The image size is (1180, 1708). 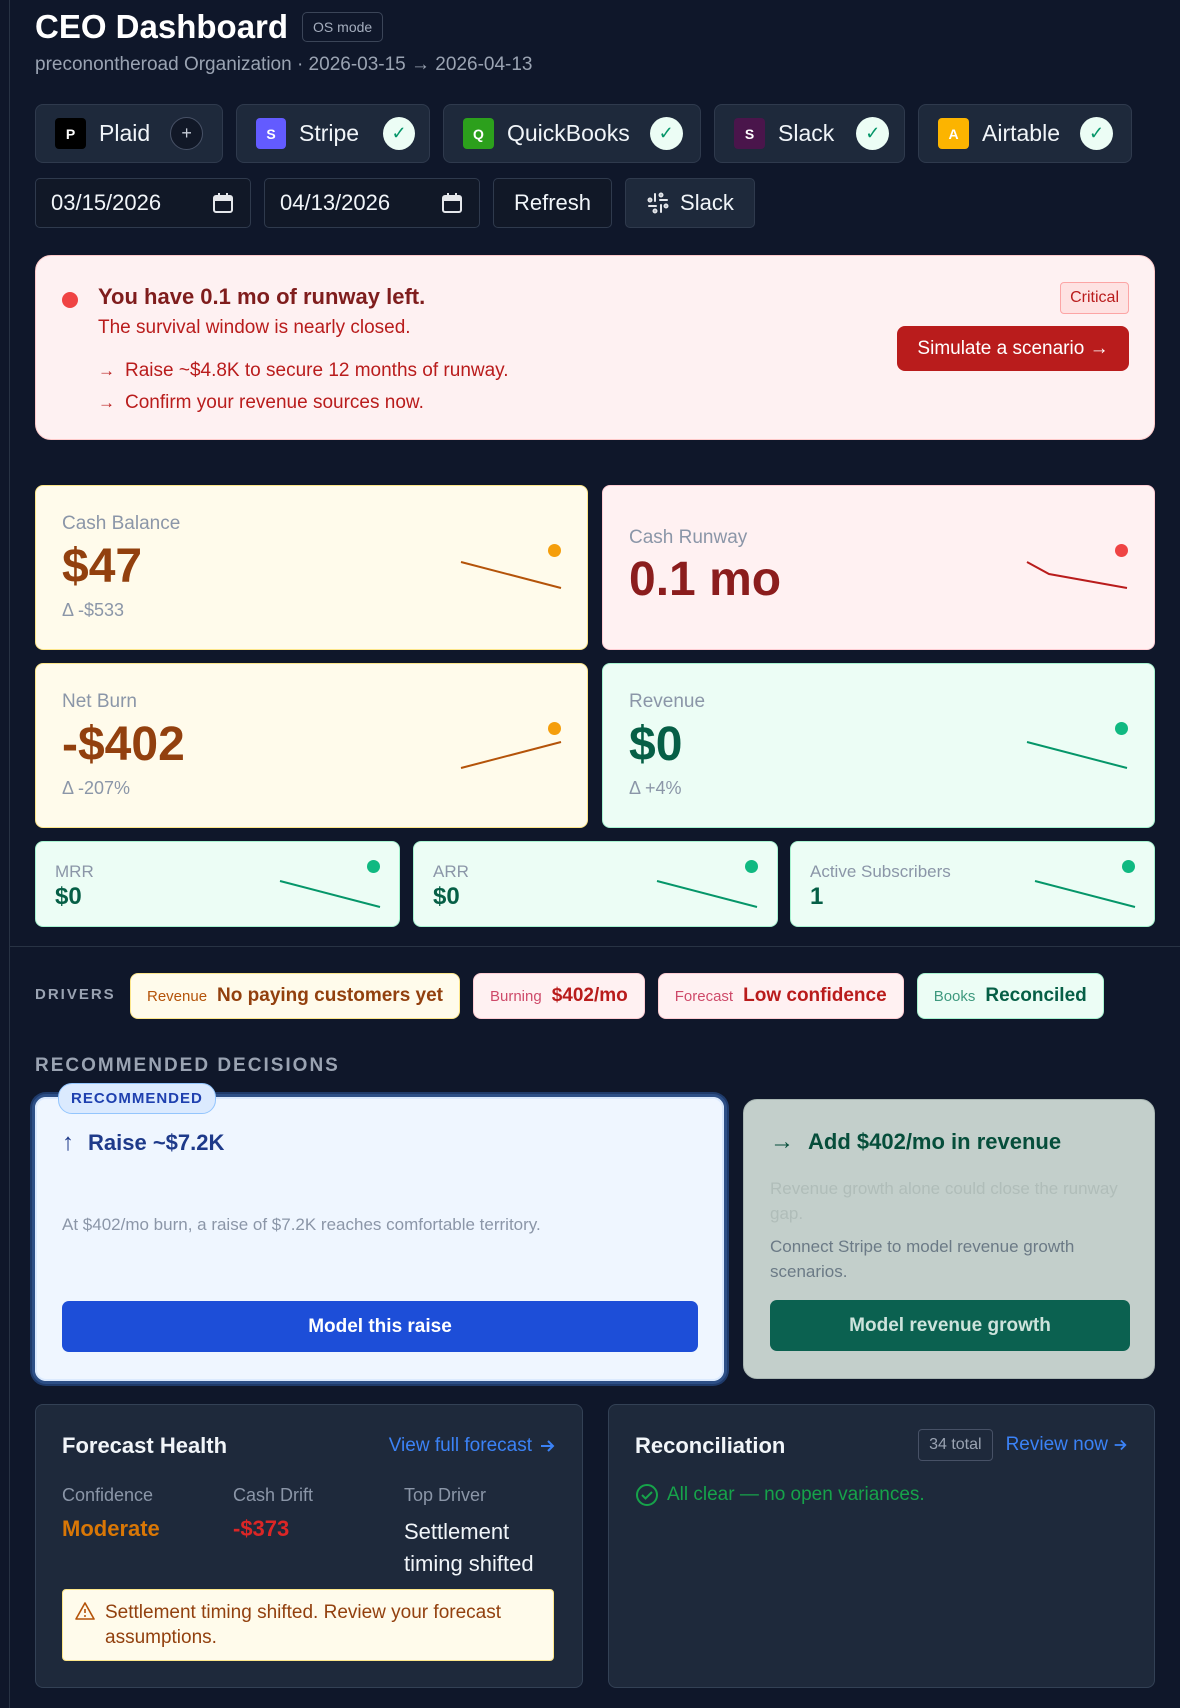 What do you see at coordinates (516, 996) in the screenshot?
I see `chip-key: Burning` at bounding box center [516, 996].